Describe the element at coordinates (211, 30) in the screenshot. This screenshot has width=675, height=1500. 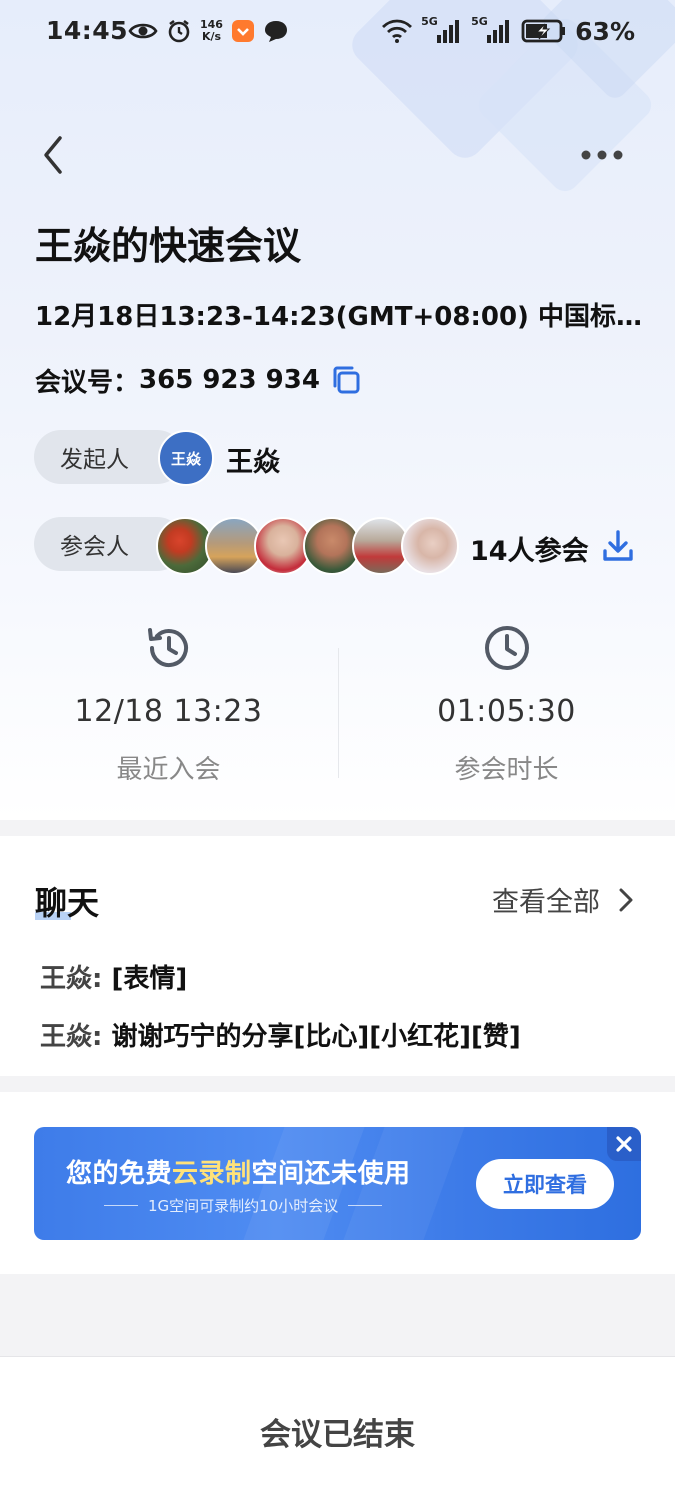
I see `network-speed: 146 K/s` at that location.